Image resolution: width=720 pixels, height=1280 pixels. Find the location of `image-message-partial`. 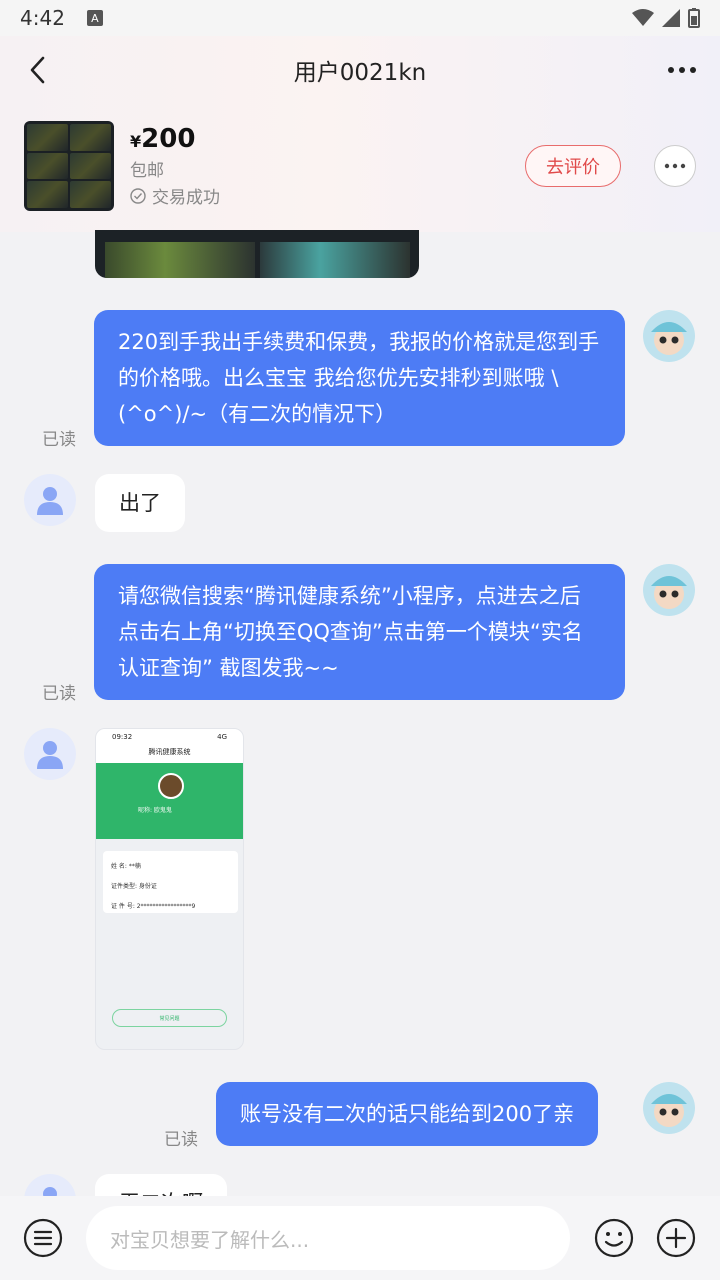

image-message-partial is located at coordinates (257, 254).